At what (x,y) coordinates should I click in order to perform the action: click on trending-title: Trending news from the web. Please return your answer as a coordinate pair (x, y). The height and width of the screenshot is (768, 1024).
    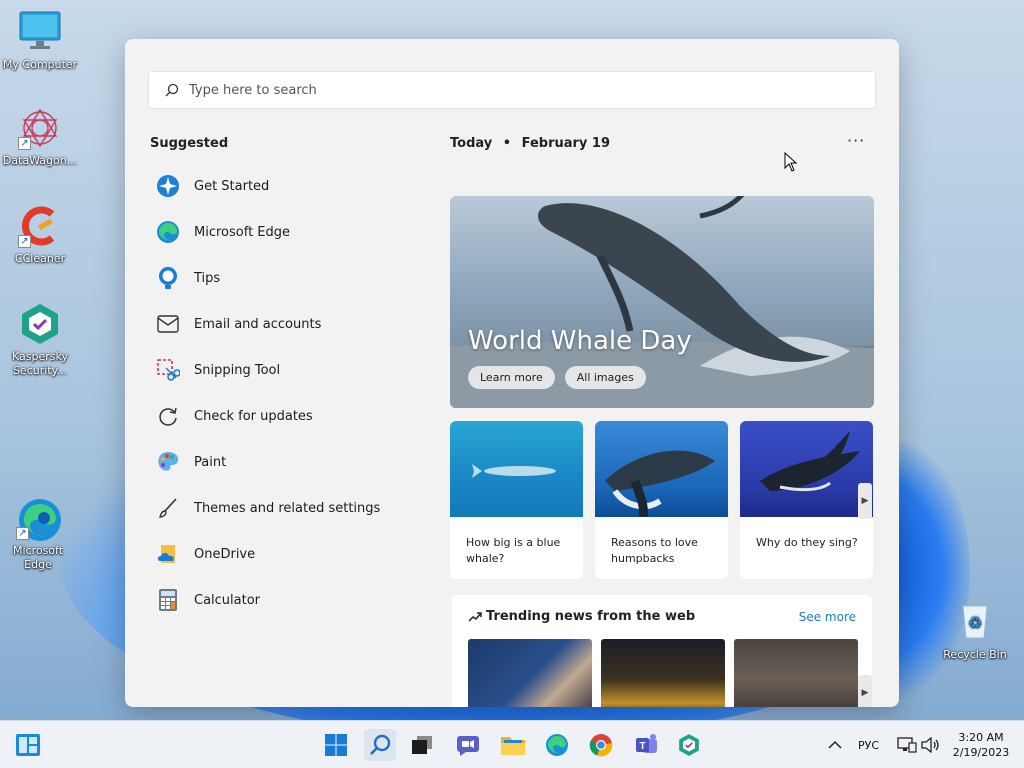
    Looking at the image, I should click on (591, 616).